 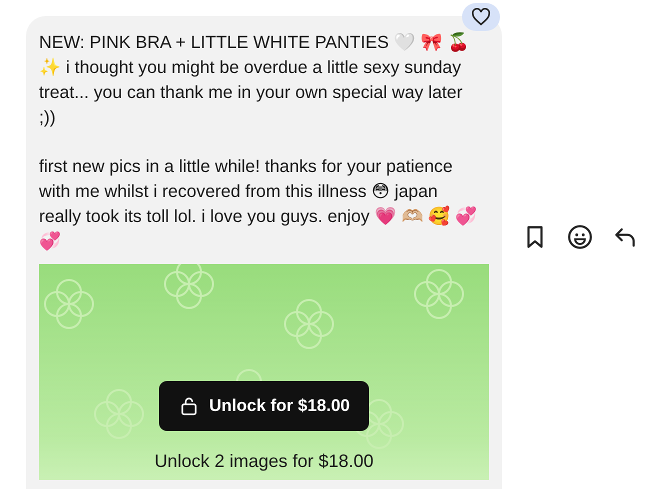 What do you see at coordinates (264, 461) in the screenshot?
I see `unlock-caption: Unlock 2 images for $18.00` at bounding box center [264, 461].